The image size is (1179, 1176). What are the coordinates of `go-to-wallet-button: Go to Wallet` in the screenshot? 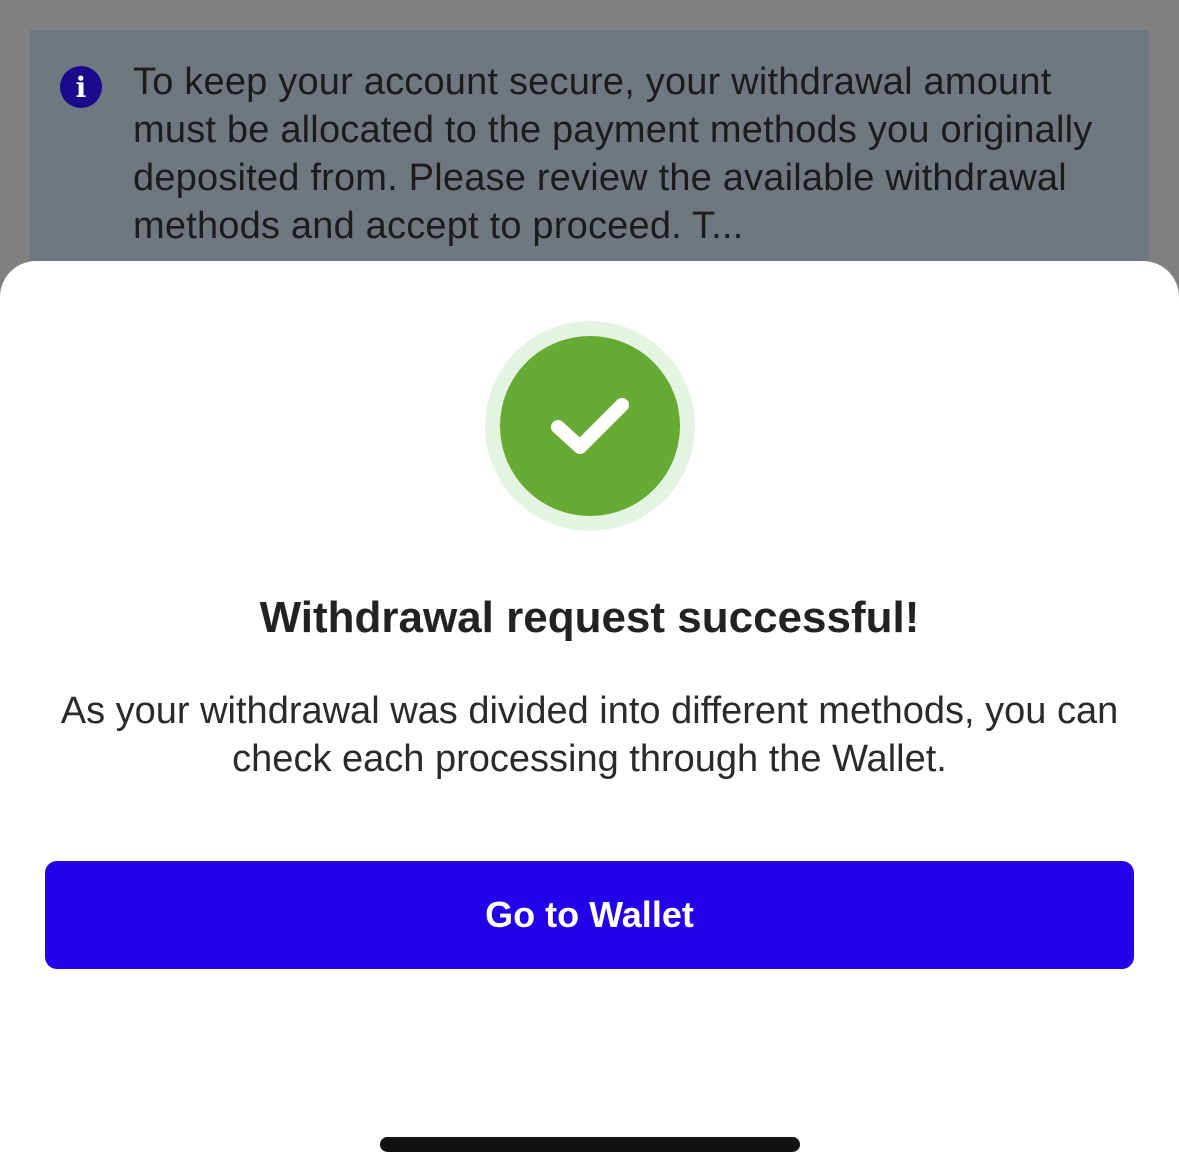 It's located at (589, 915).